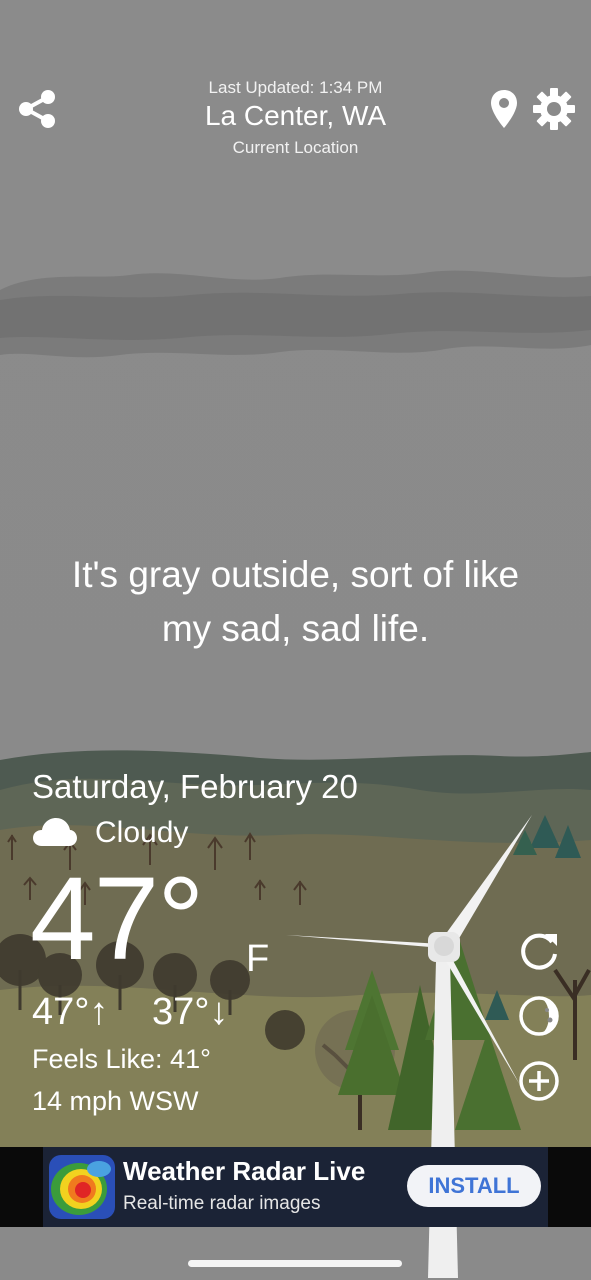 Image resolution: width=591 pixels, height=1280 pixels. I want to click on location-pin-icon, so click(504, 109).